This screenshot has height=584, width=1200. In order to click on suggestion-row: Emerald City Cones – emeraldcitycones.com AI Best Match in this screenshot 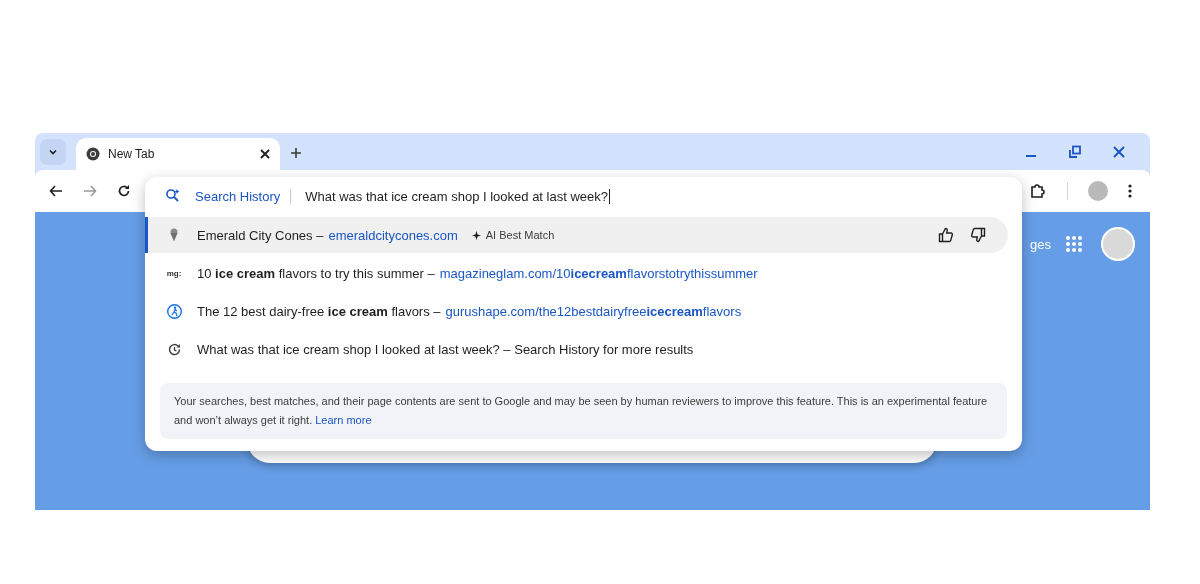, I will do `click(576, 235)`.